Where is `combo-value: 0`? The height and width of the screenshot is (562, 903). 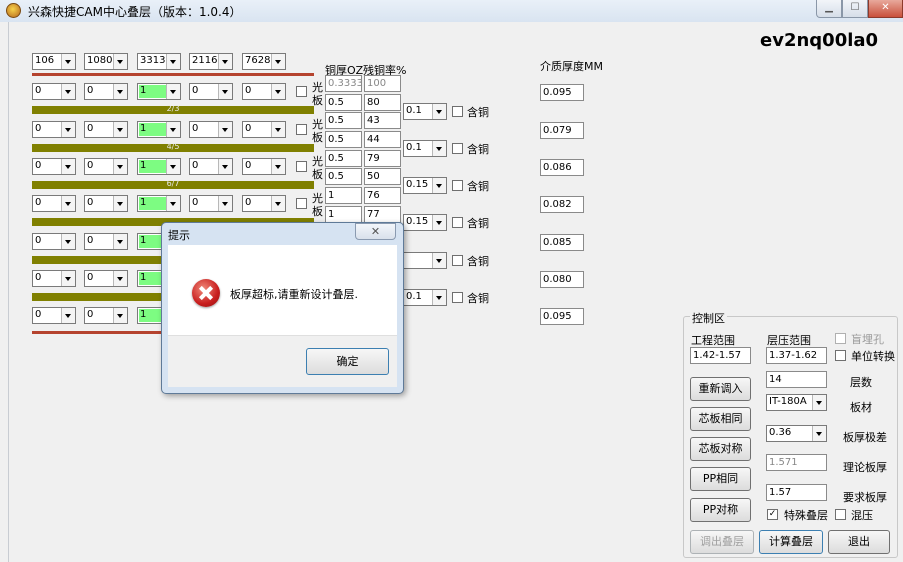
combo-value: 0 is located at coordinates (248, 165).